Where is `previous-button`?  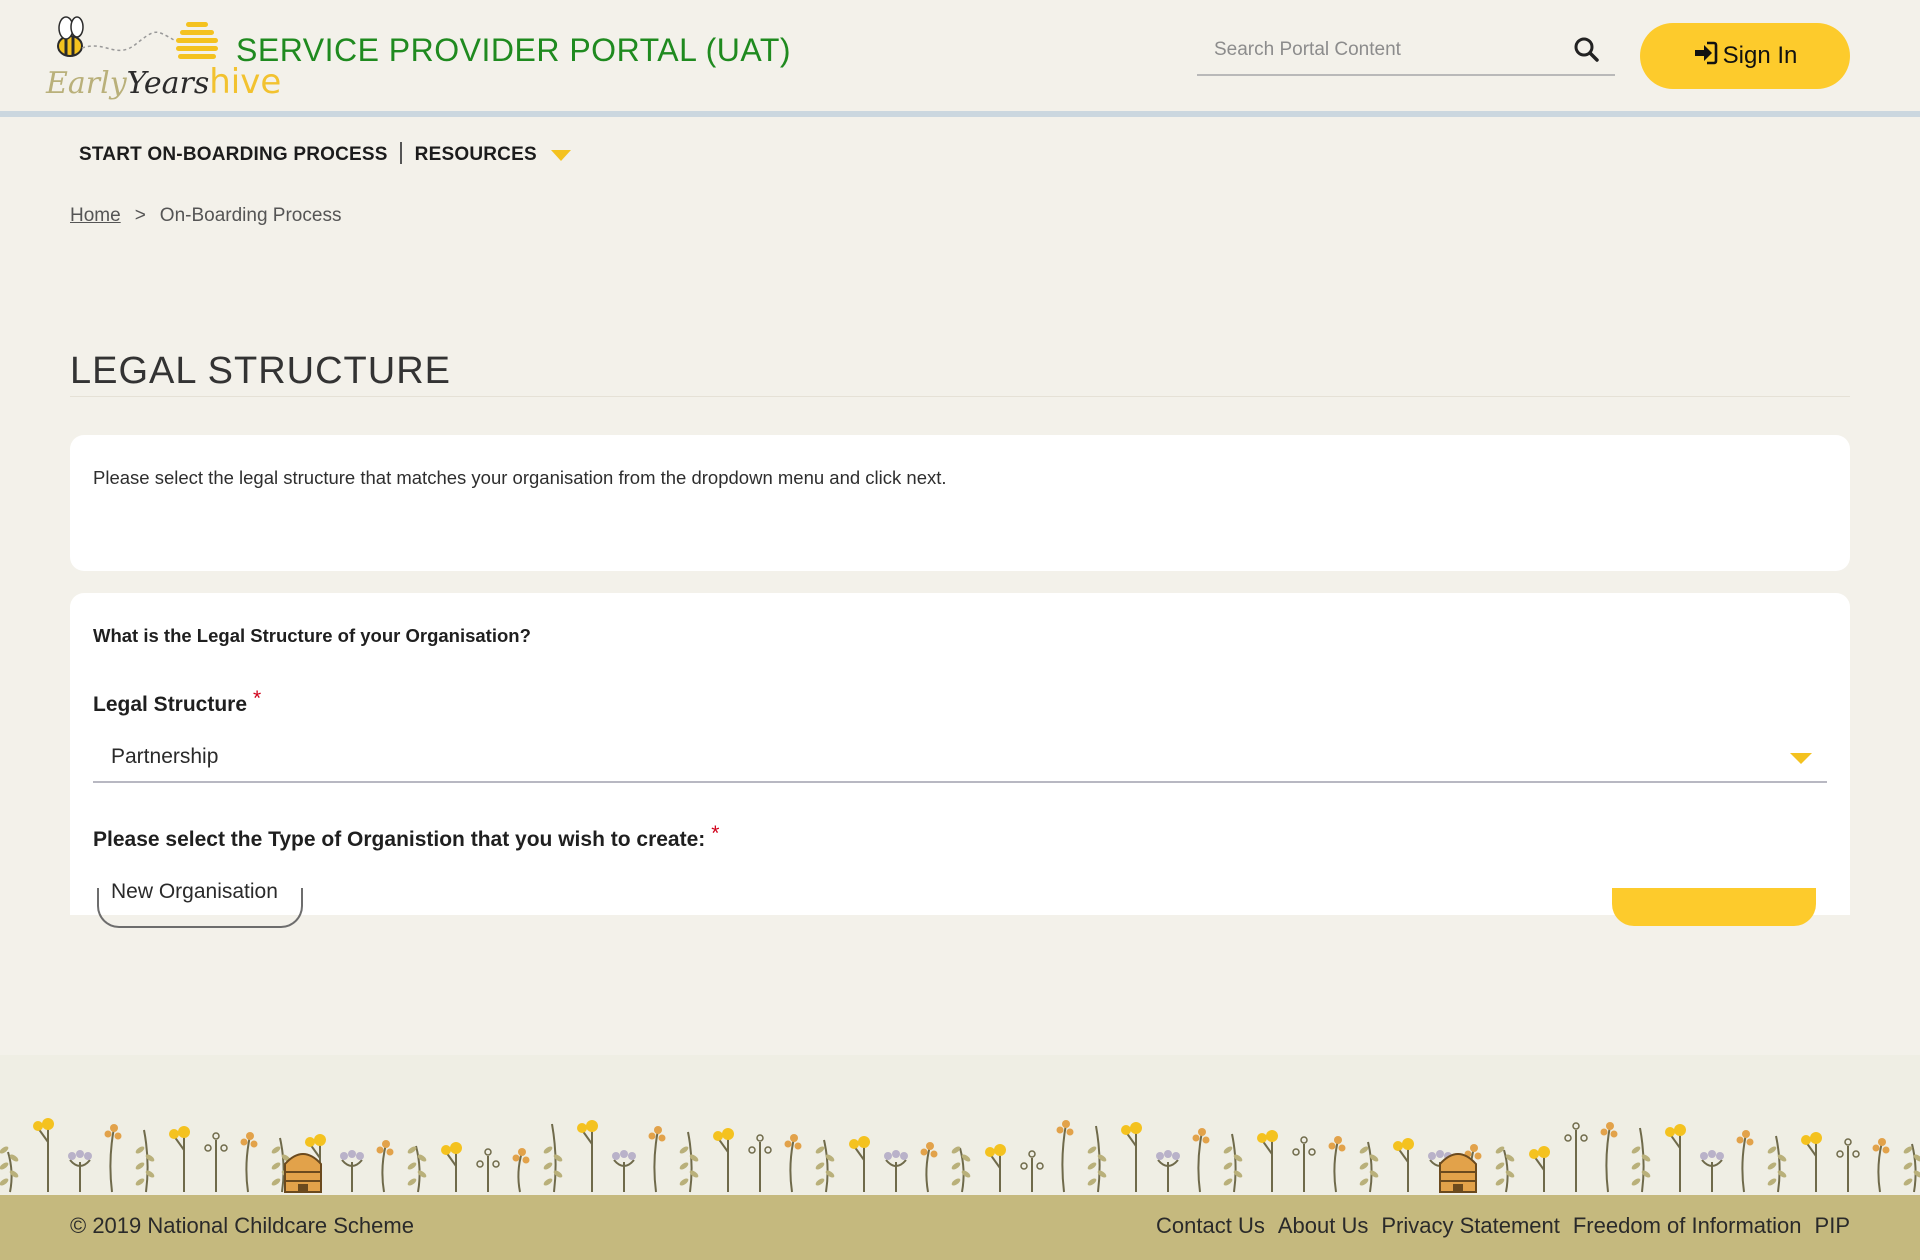
previous-button is located at coordinates (200, 908).